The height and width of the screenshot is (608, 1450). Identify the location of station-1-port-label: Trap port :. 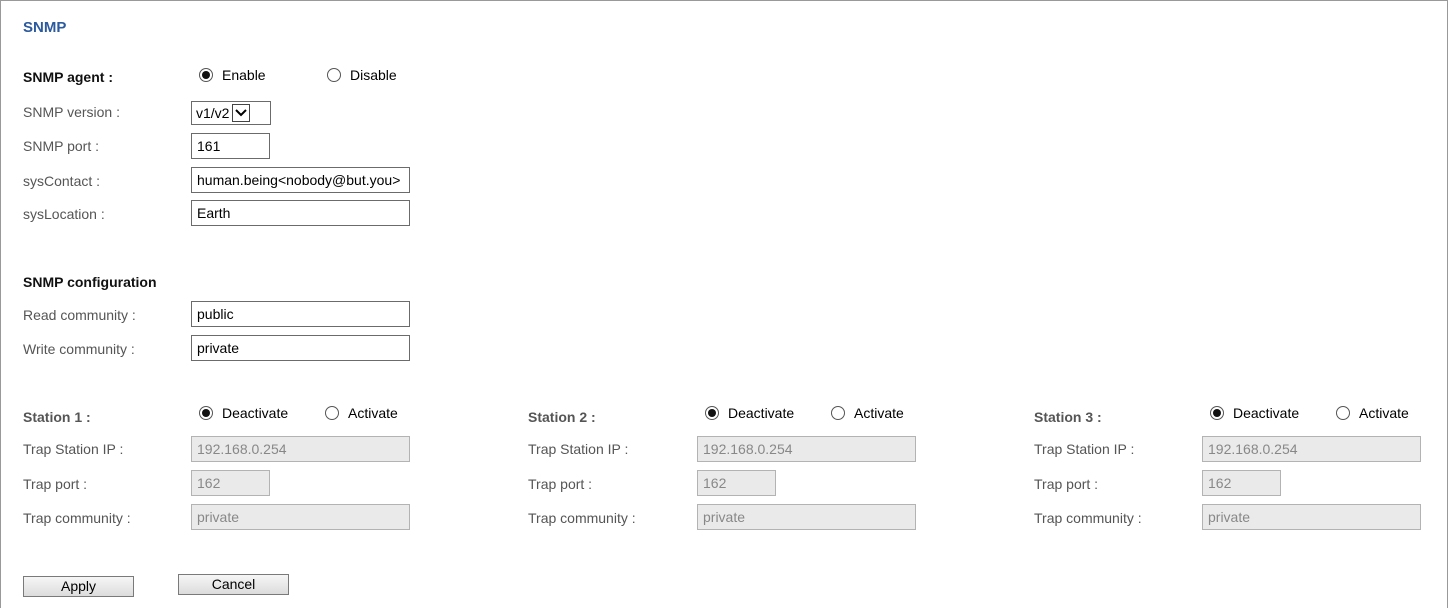
(55, 484).